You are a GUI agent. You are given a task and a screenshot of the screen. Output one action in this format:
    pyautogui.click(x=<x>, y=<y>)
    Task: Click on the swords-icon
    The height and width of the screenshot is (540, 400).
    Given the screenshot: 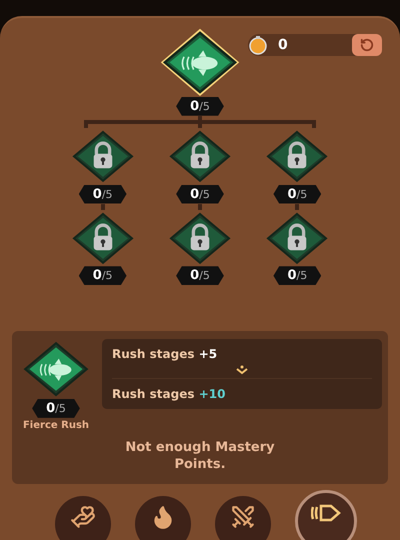 What is the action you would take?
    pyautogui.click(x=243, y=517)
    